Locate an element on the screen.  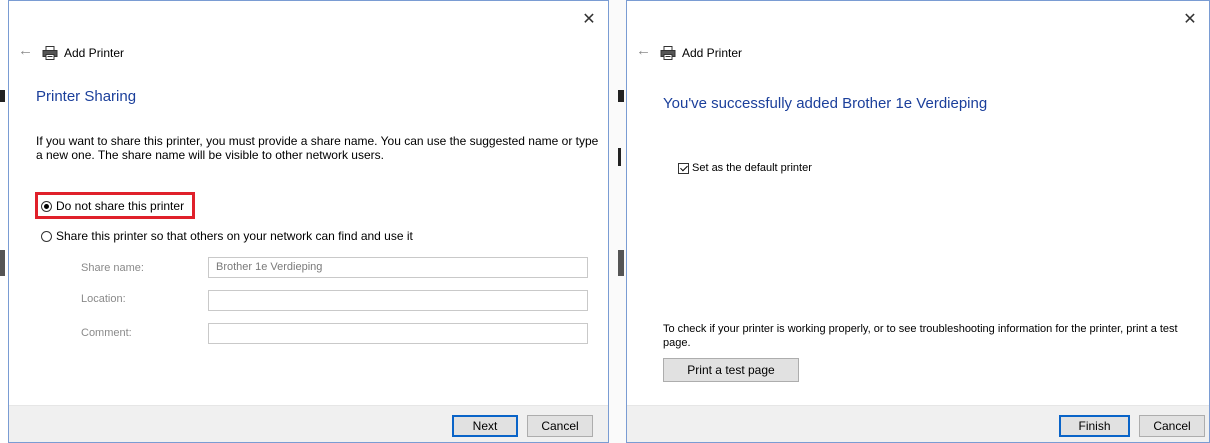
background-left-strip is located at coordinates (4, 221).